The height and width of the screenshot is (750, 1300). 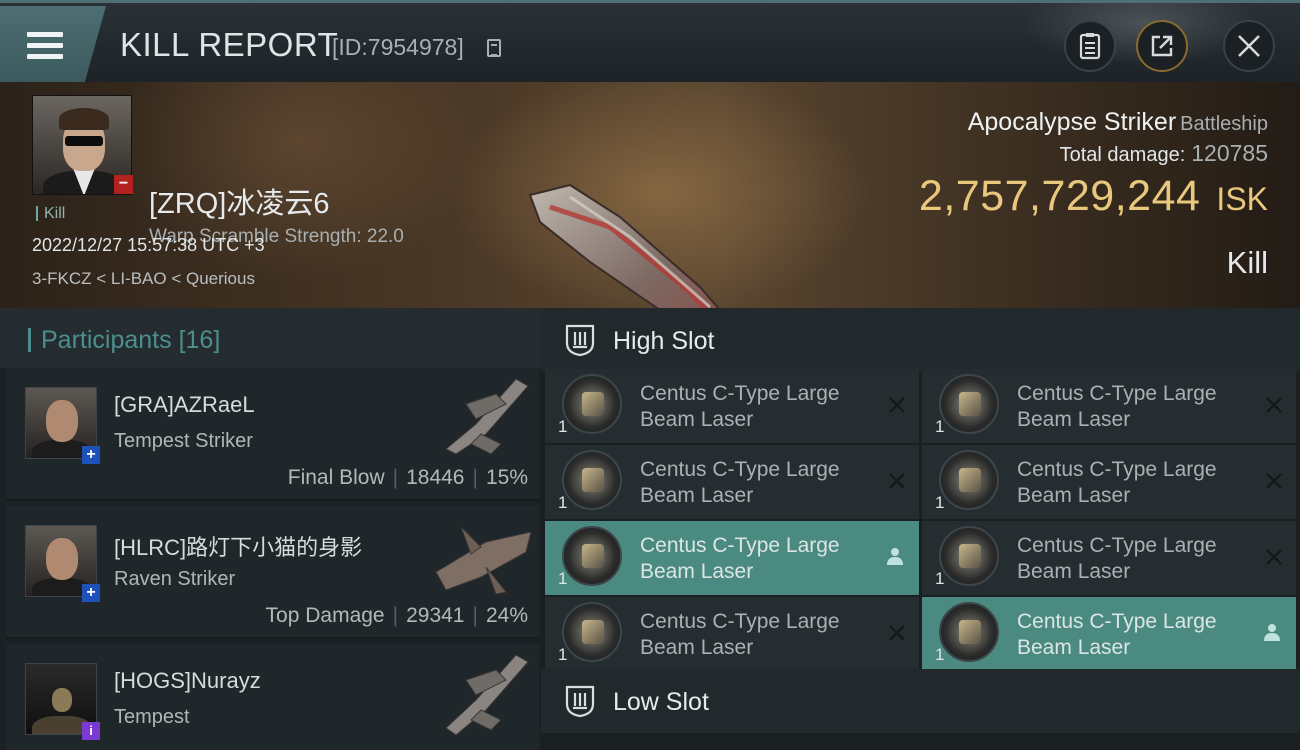 I want to click on participants-count: [16], so click(x=199, y=340).